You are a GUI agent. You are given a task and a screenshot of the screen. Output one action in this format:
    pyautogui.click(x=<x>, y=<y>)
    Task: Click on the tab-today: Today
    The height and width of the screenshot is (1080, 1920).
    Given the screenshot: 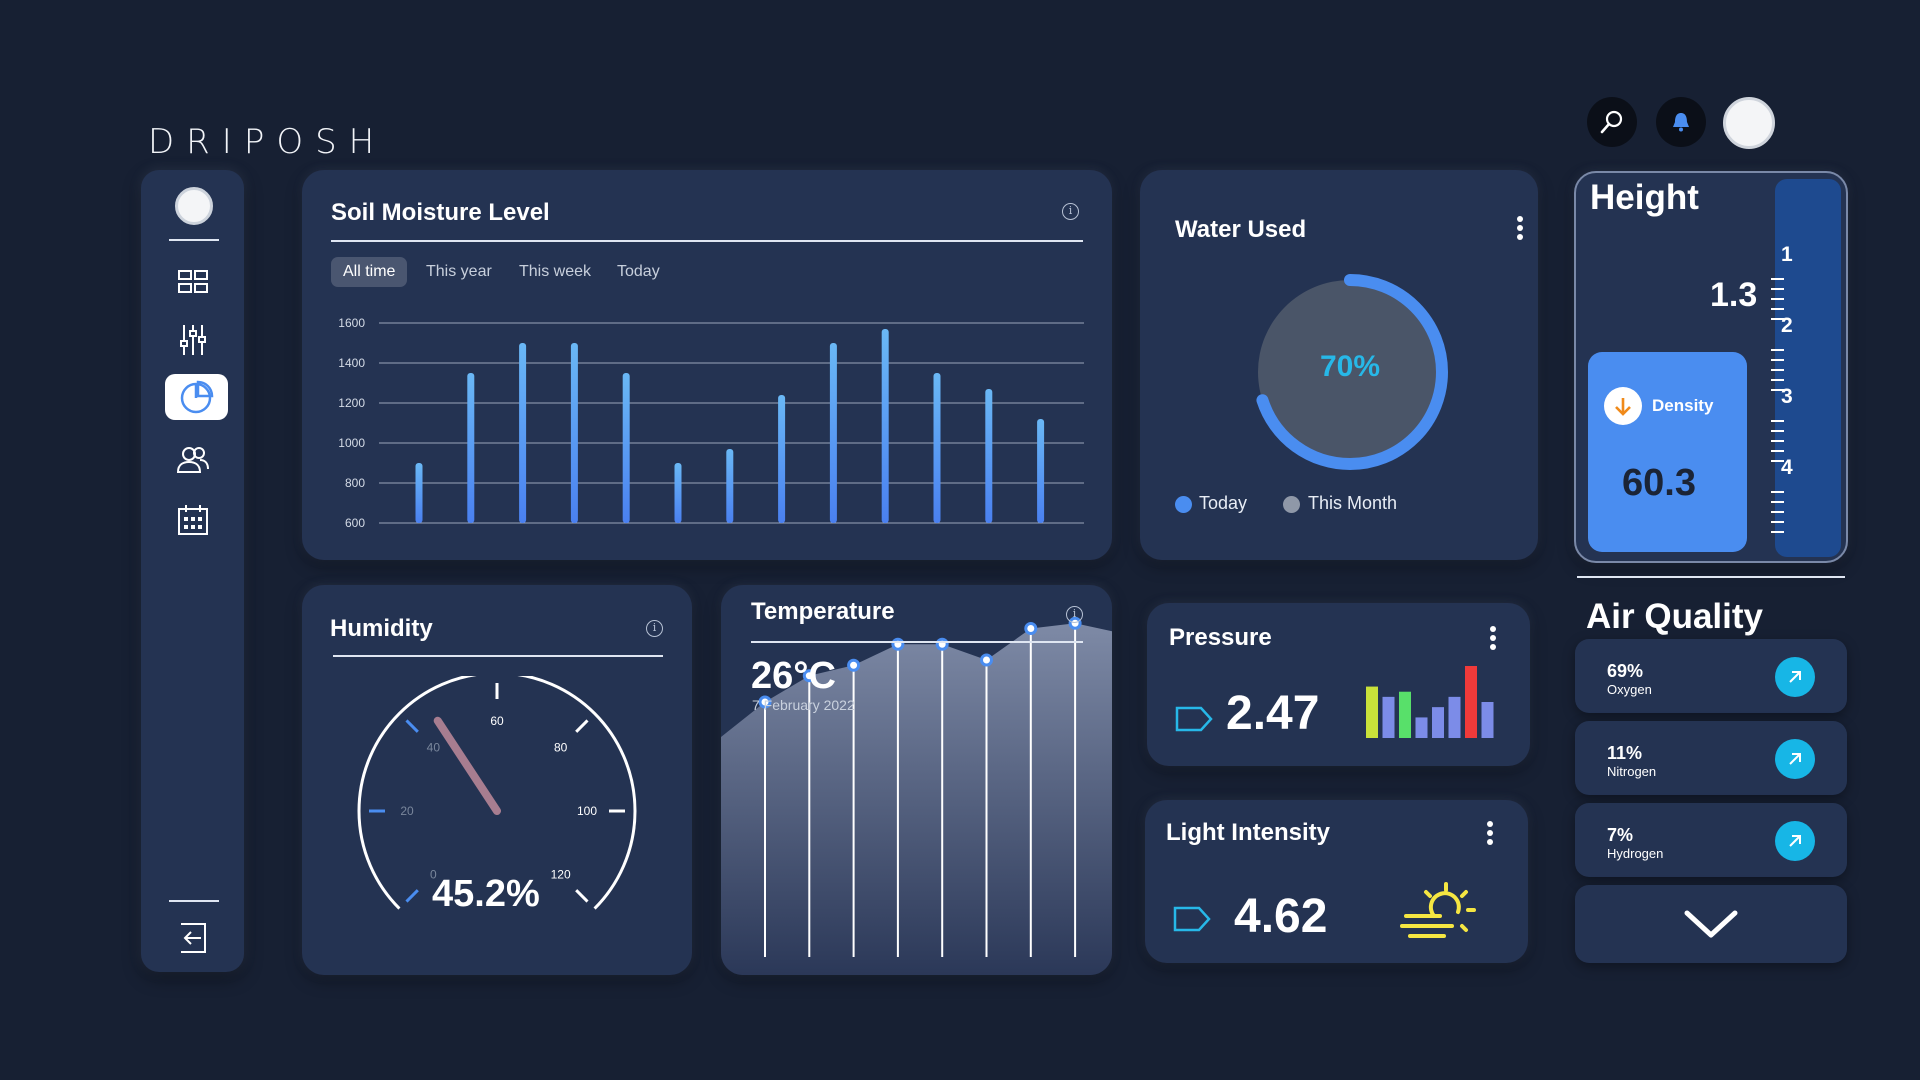 What is the action you would take?
    pyautogui.click(x=638, y=272)
    